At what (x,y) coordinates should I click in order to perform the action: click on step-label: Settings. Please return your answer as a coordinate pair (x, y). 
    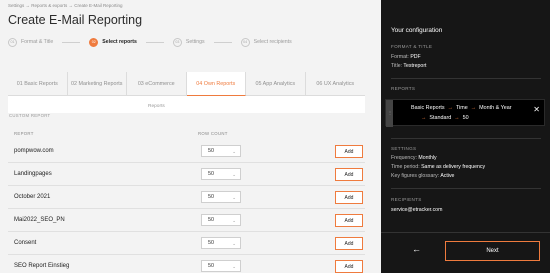
    Looking at the image, I should click on (195, 42).